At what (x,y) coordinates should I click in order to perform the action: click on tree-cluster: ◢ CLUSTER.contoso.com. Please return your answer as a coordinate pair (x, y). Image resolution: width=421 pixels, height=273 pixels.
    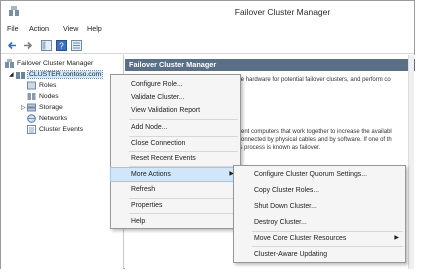
    Looking at the image, I should click on (56, 74).